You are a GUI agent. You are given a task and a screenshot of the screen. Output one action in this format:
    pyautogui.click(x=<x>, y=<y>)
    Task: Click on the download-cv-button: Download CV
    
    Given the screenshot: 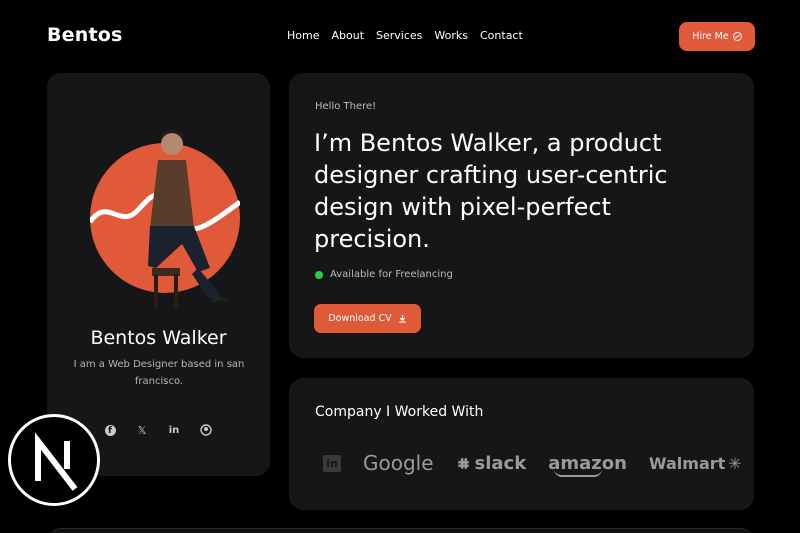 What is the action you would take?
    pyautogui.click(x=367, y=318)
    